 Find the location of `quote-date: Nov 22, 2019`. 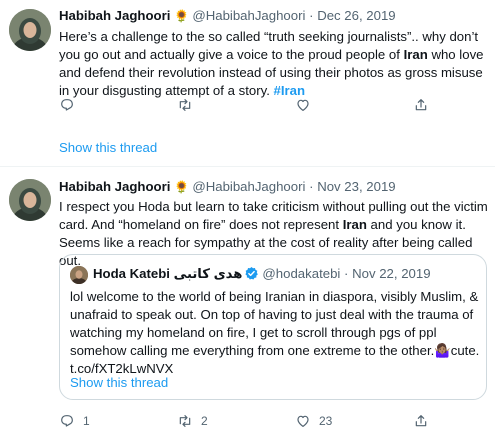

quote-date: Nov 22, 2019 is located at coordinates (391, 273).